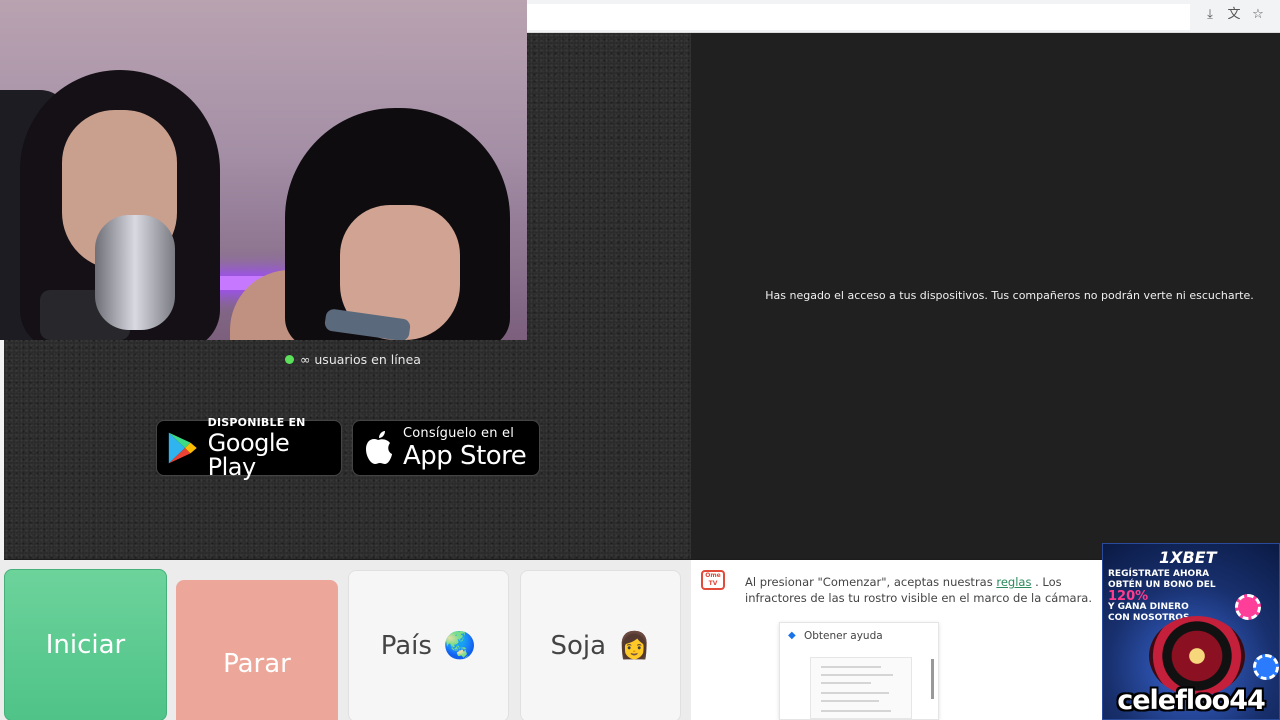  I want to click on ometv-logo-icon: Ome TV, so click(713, 580).